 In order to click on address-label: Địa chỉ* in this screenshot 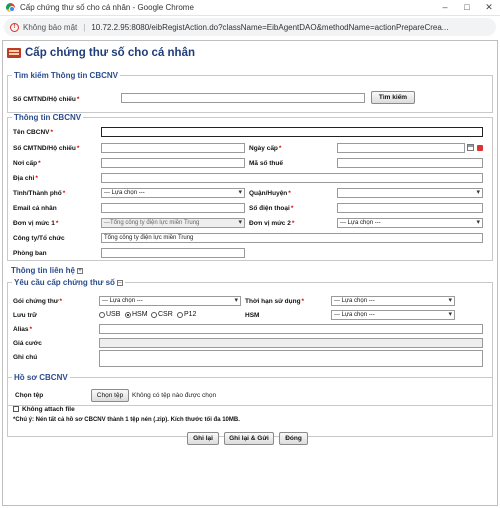, I will do `click(25, 178)`.